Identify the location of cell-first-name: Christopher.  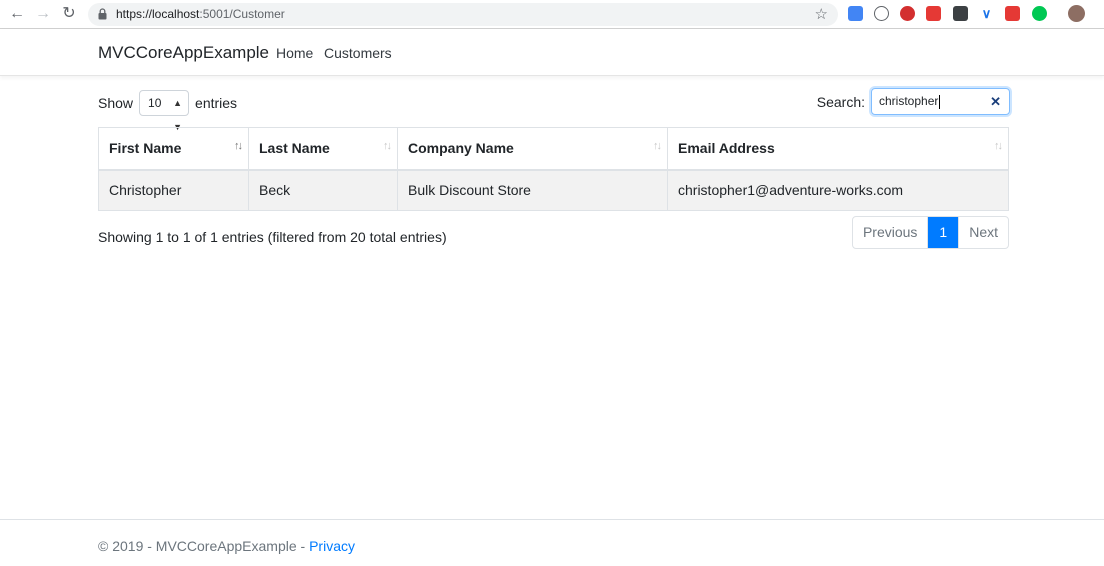
(173, 190).